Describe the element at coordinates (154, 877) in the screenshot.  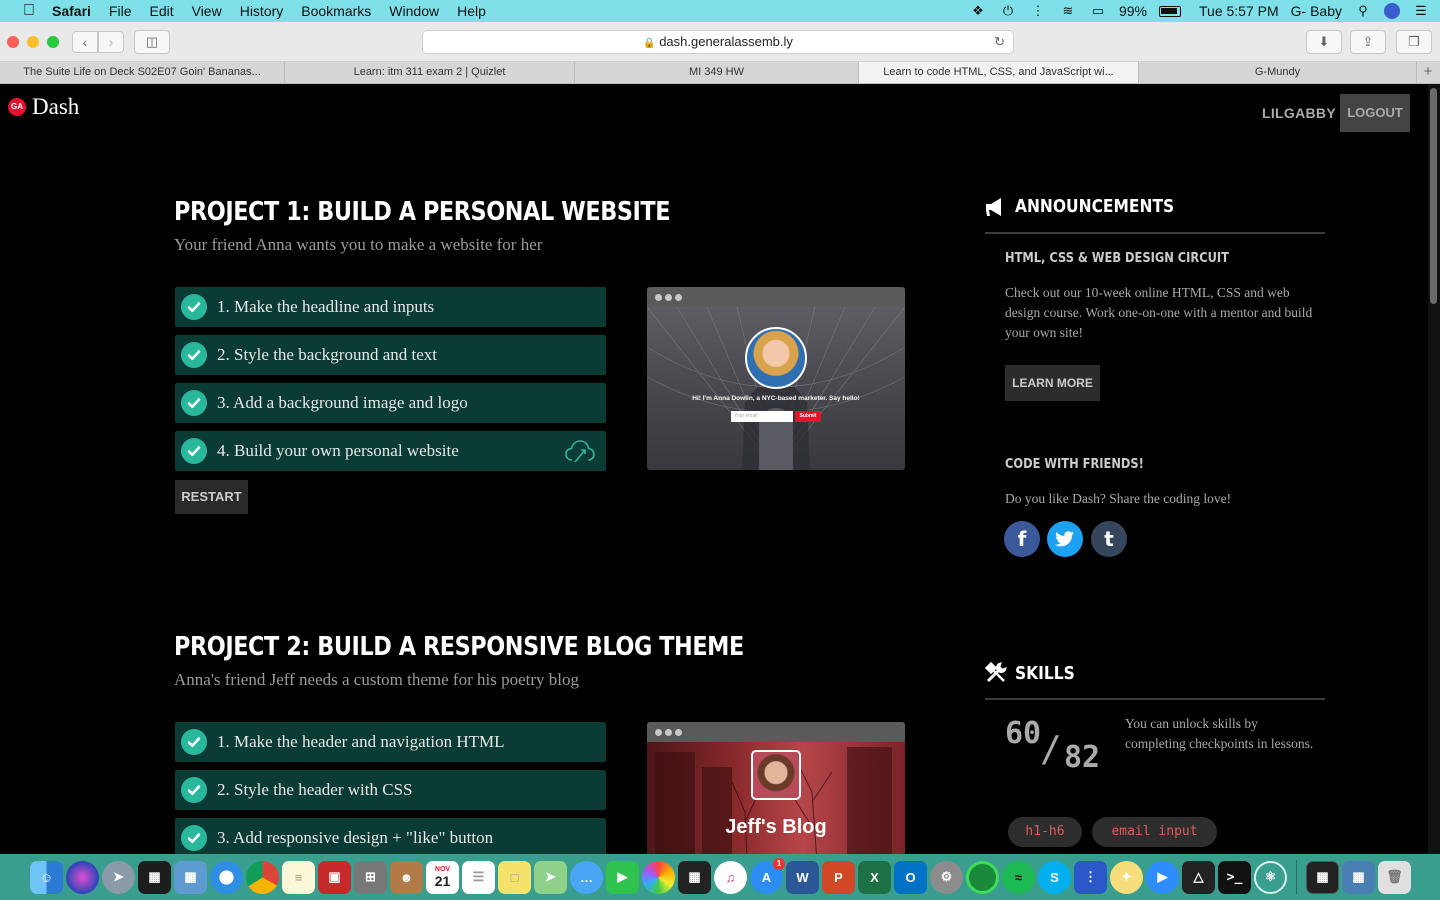
I see `mission-control-icon: ▦` at that location.